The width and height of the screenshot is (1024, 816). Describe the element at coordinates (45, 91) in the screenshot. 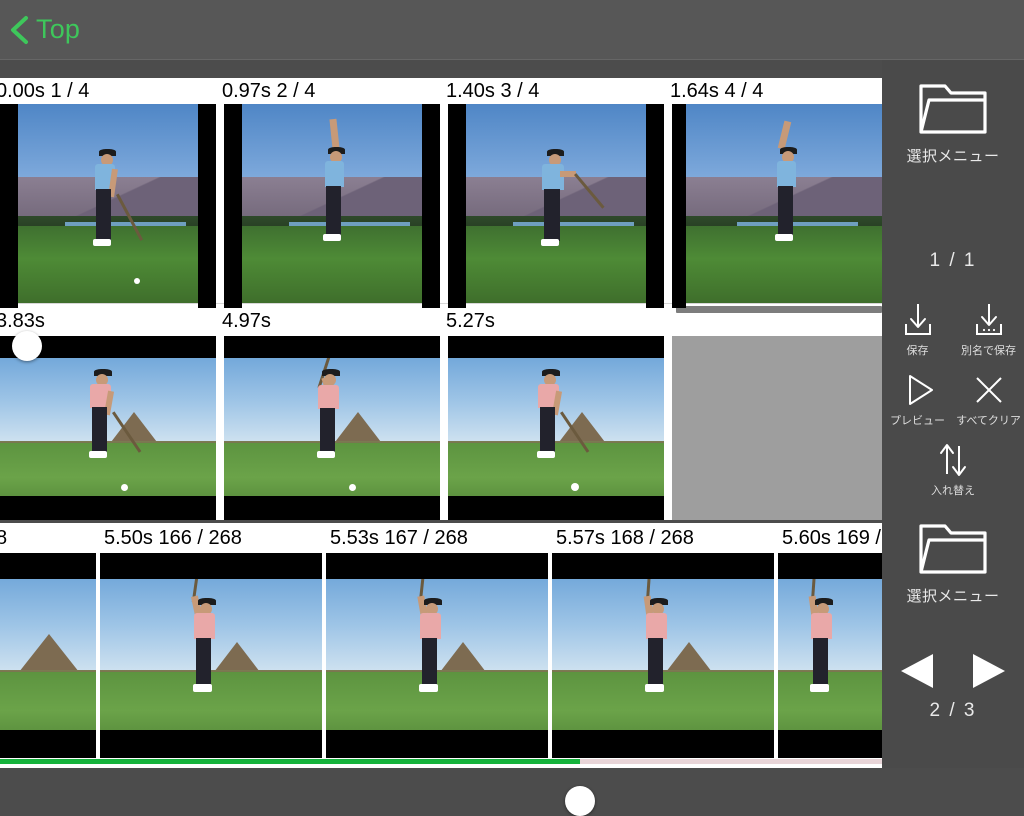

I see `frame-label: 0.00s 1 / 4` at that location.